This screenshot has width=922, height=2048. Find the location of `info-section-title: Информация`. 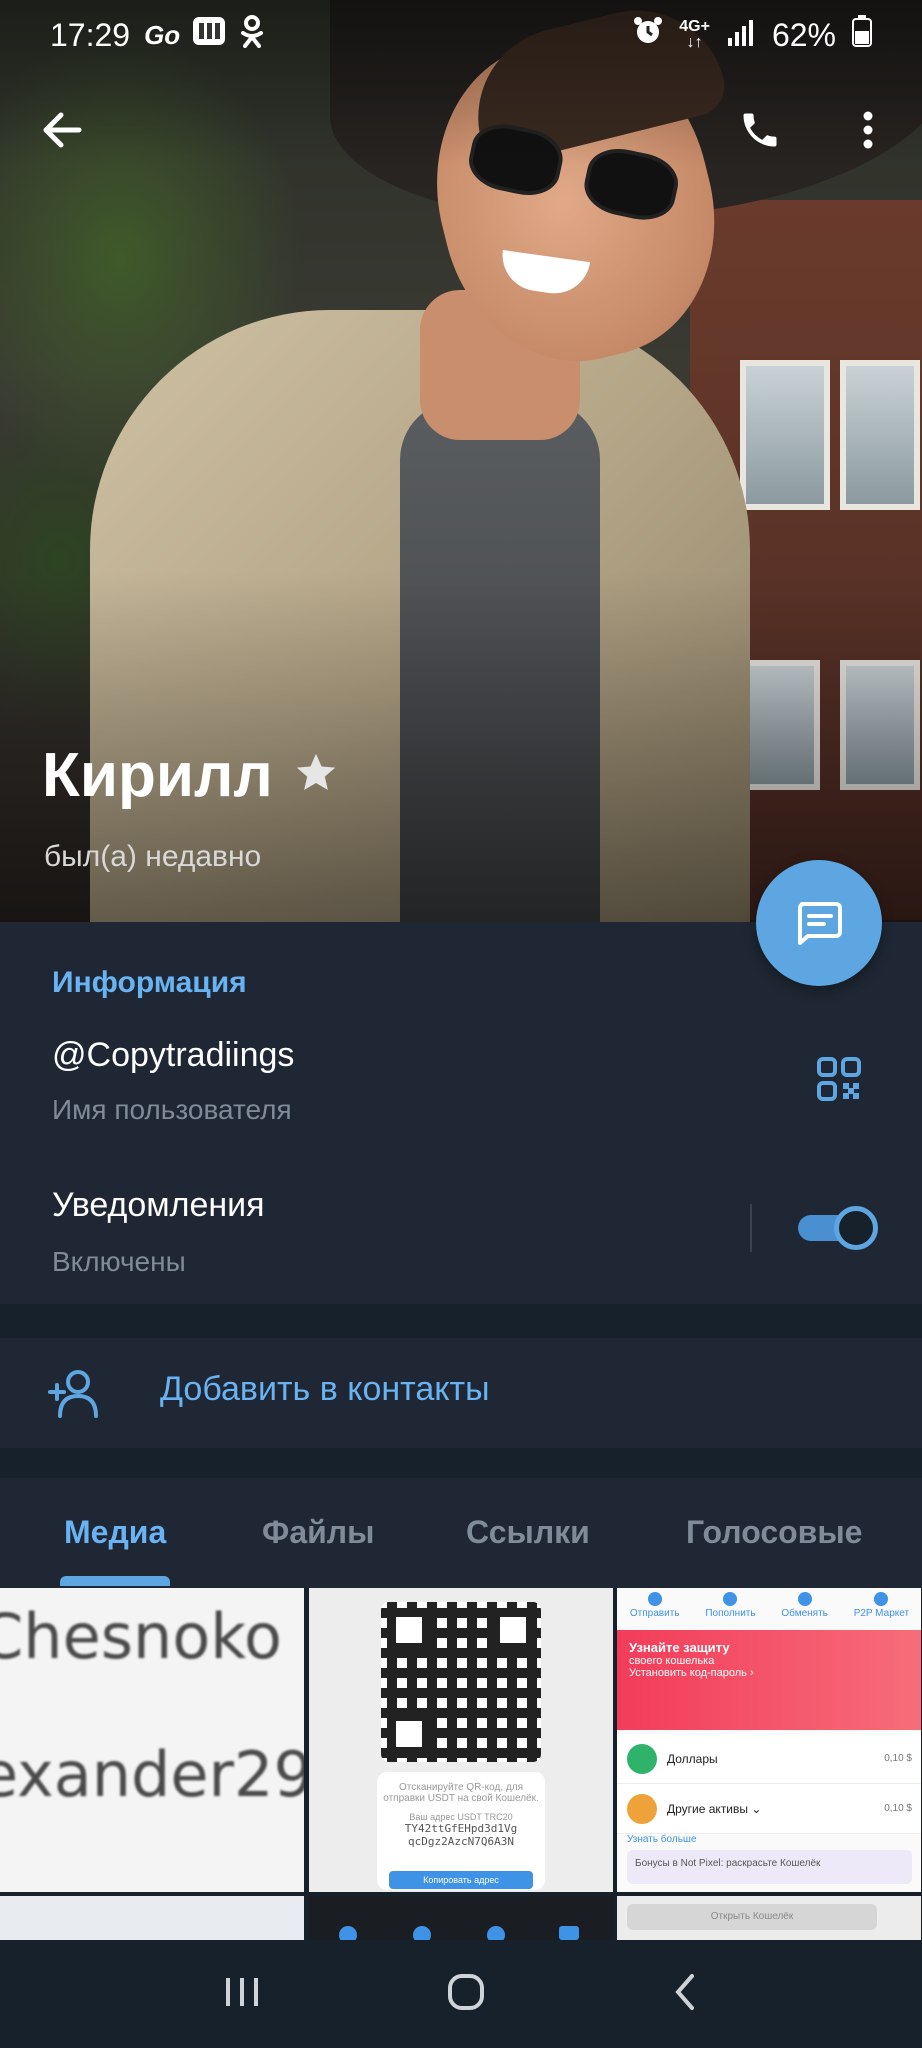

info-section-title: Информация is located at coordinates (149, 982).